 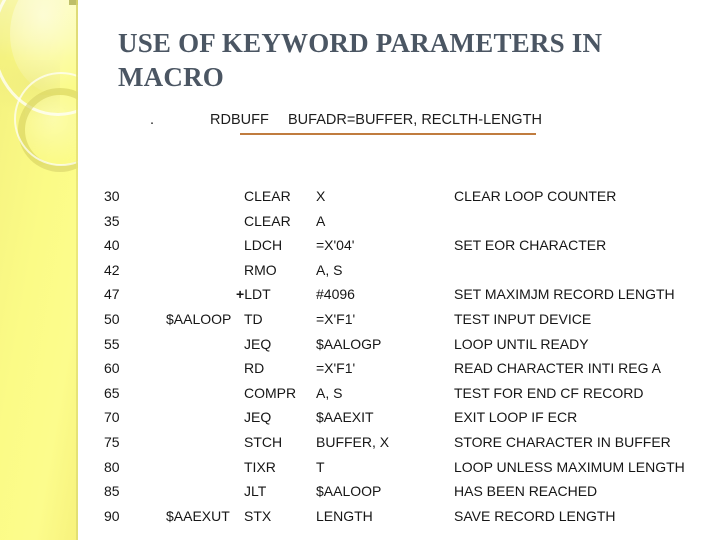 I want to click on code-operand: $AAEXIT, so click(x=345, y=417).